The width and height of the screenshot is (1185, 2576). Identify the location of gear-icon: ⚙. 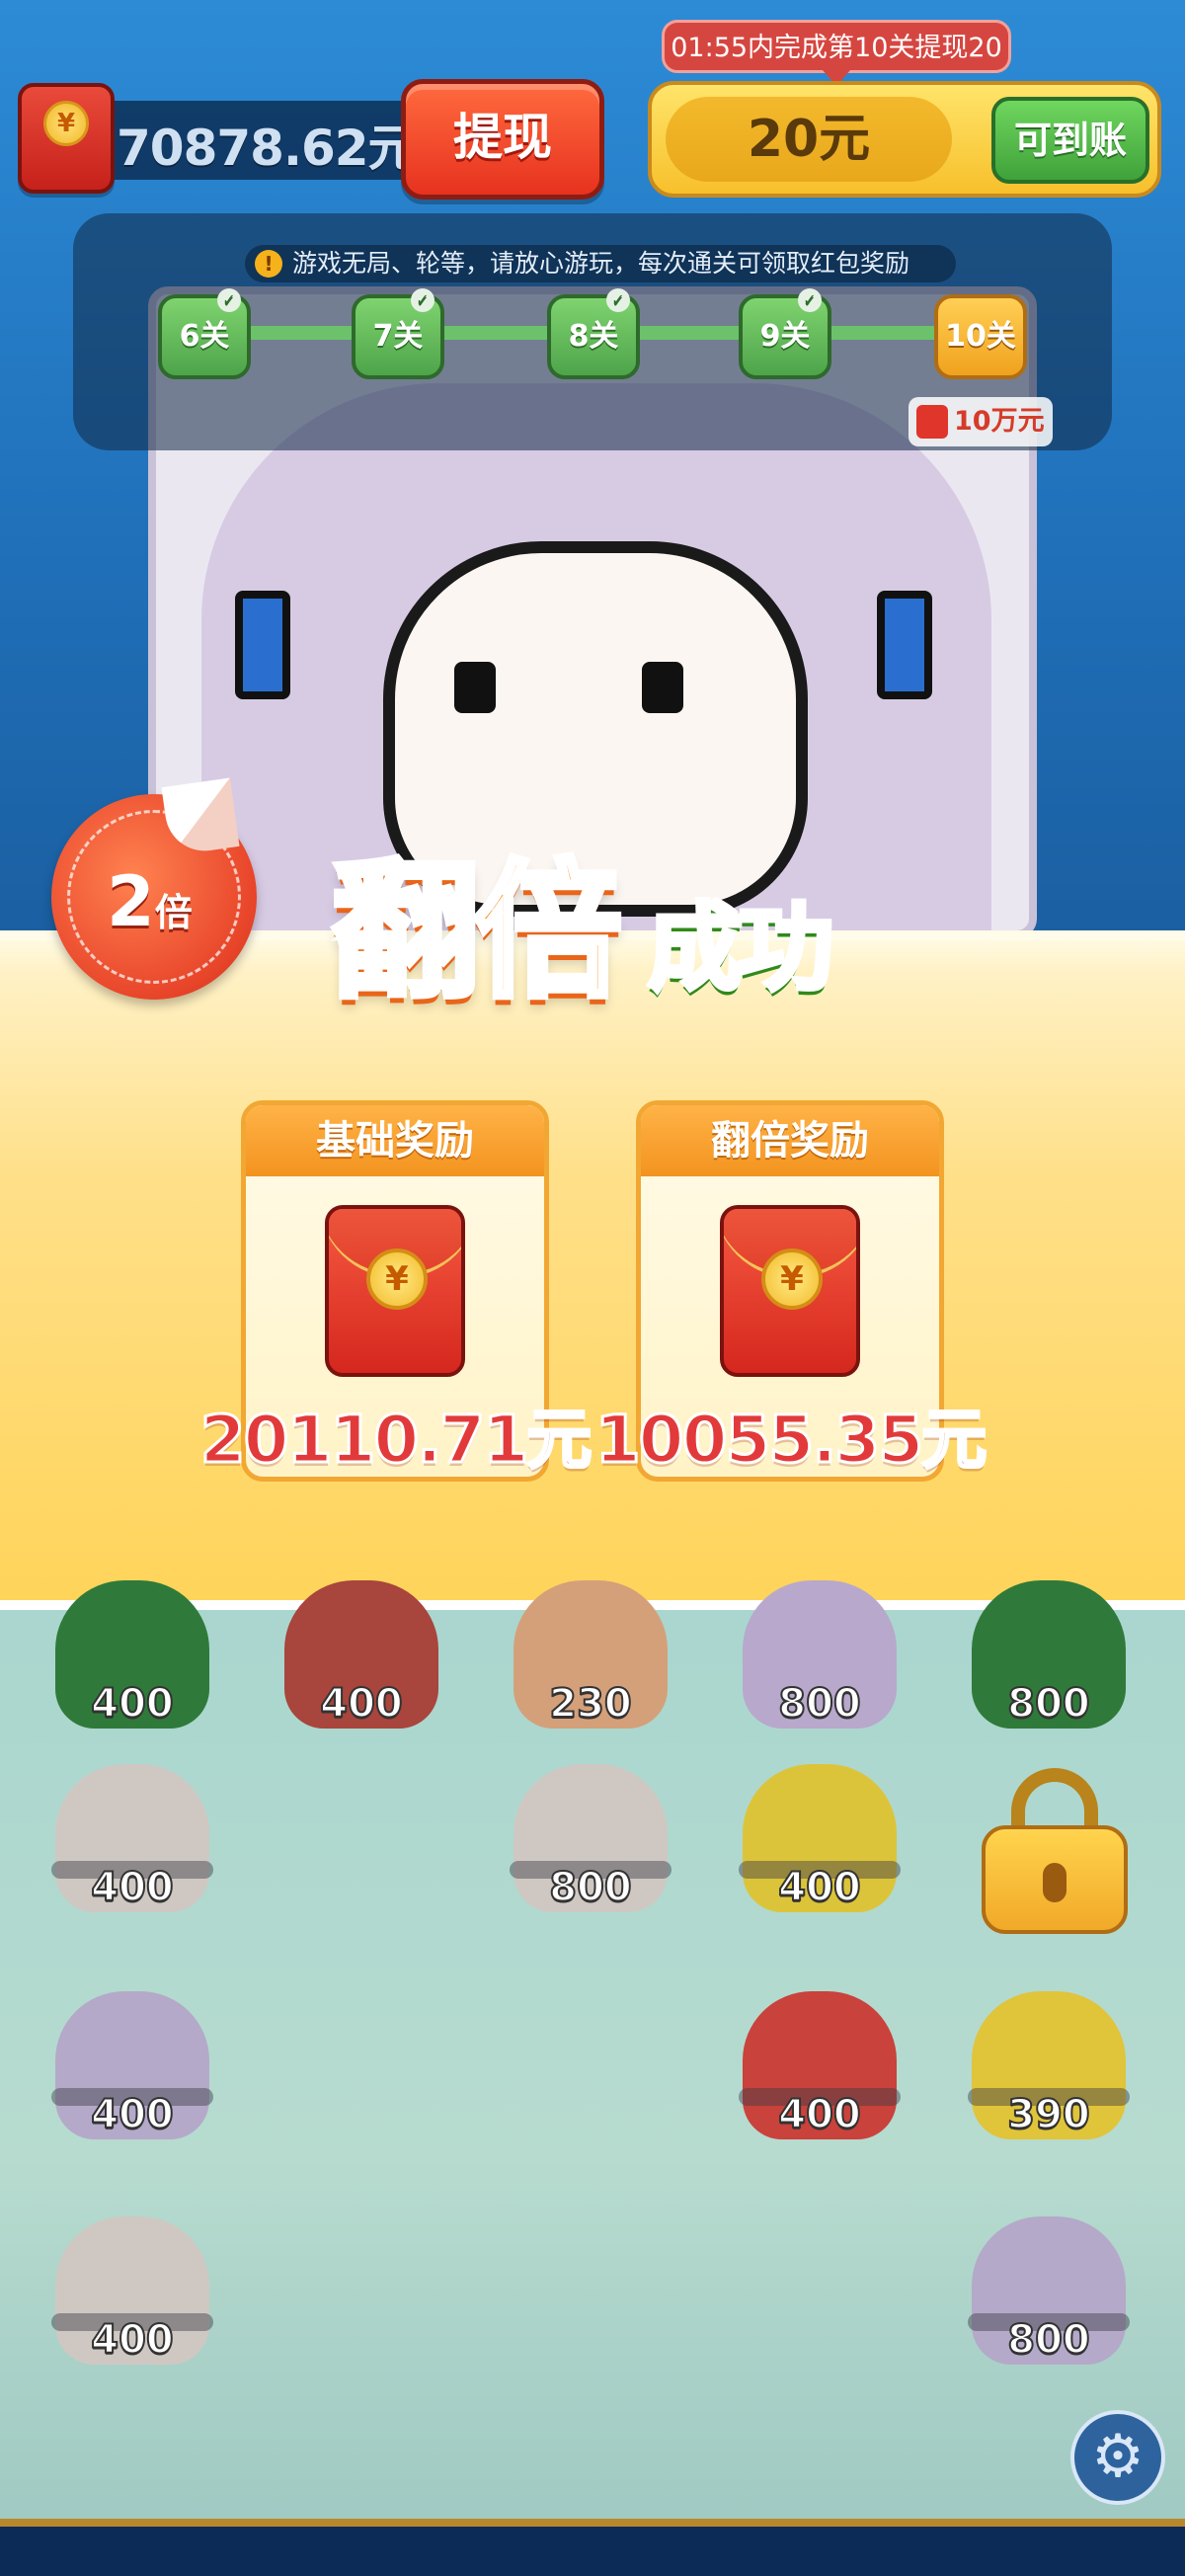
(1117, 2457).